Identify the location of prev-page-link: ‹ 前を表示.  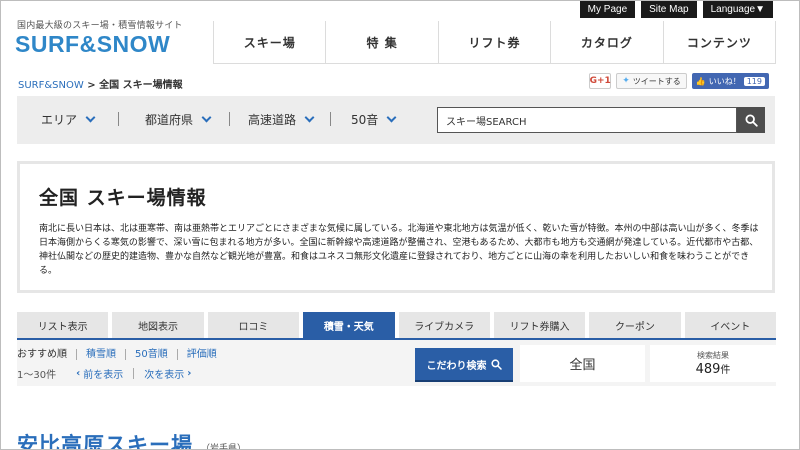
(99, 373).